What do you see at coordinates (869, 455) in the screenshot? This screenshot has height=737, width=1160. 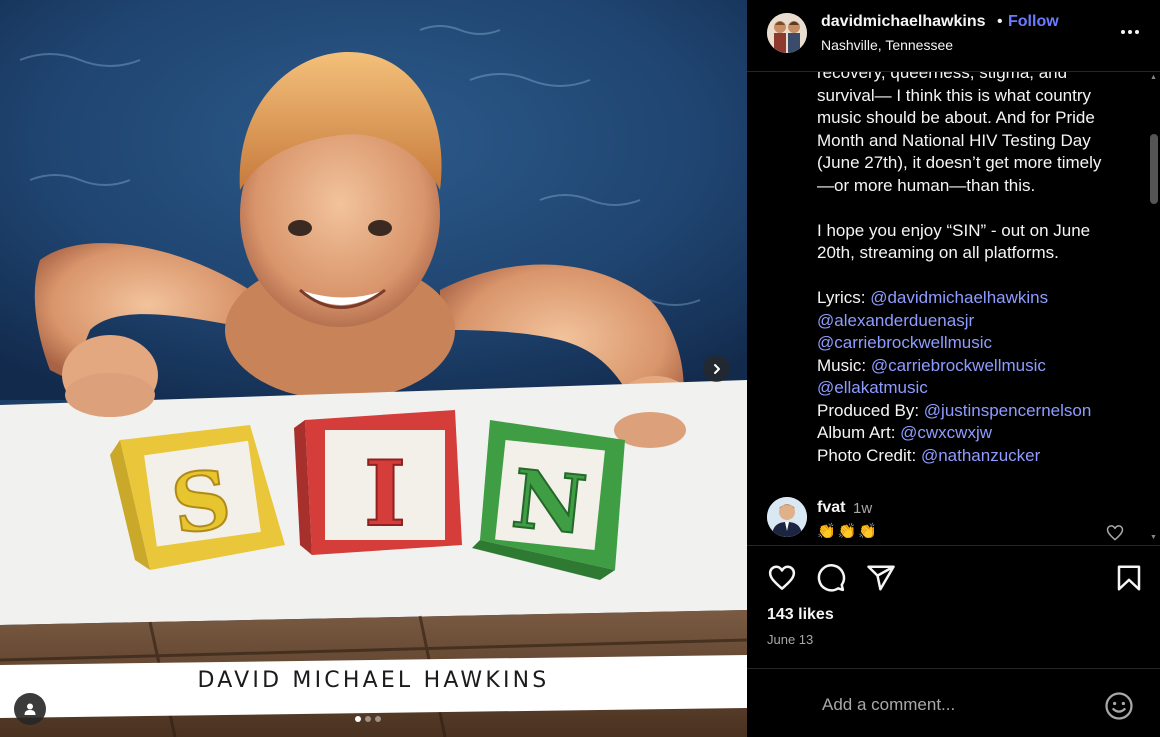 I see `credit-label: Photo Credit:` at bounding box center [869, 455].